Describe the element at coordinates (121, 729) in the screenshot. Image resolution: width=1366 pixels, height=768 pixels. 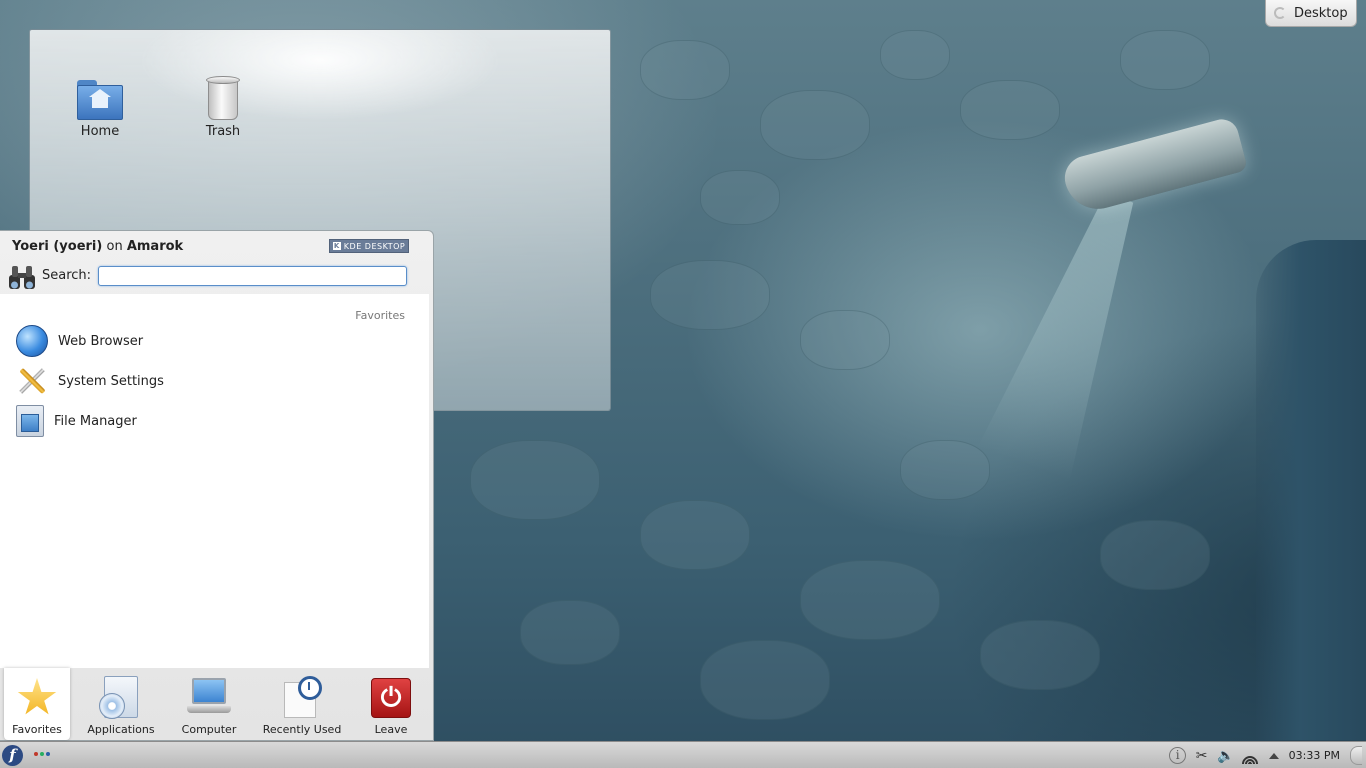
I see `tab-label: Applications` at that location.